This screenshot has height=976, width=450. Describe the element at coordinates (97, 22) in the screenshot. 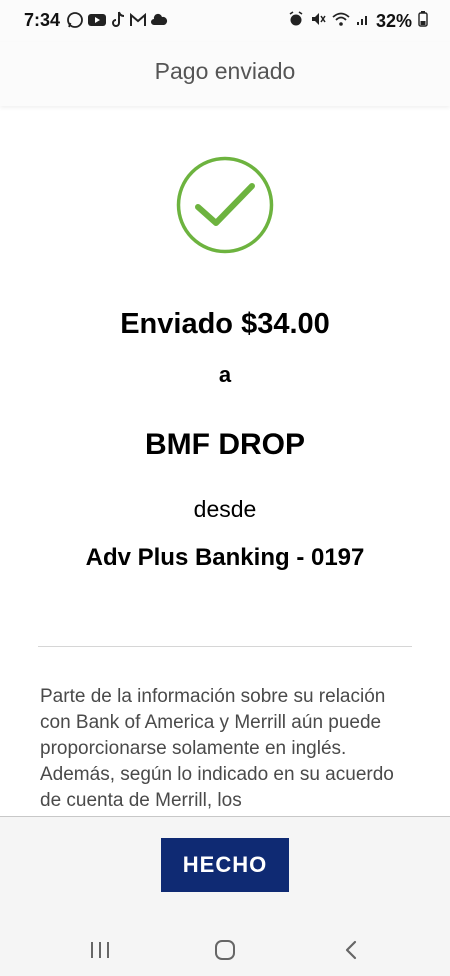

I see `youtube-icon` at that location.